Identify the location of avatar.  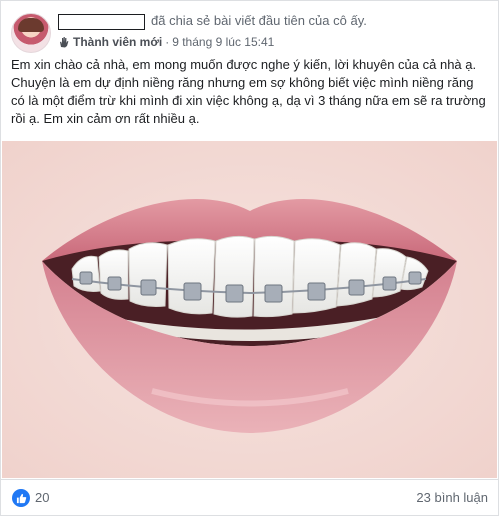
(31, 33).